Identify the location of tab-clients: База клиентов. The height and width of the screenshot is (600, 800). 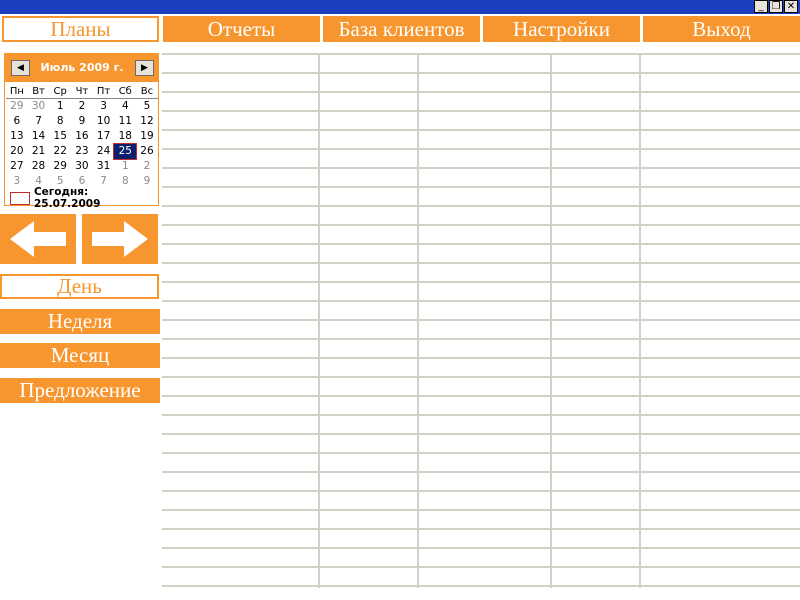
(401, 29).